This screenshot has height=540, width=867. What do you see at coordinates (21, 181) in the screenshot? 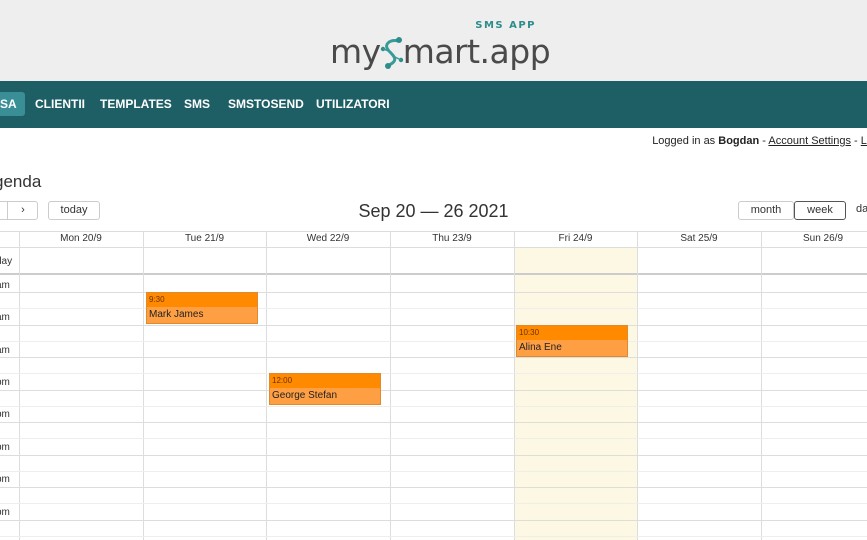
I see `page-title: genda` at bounding box center [21, 181].